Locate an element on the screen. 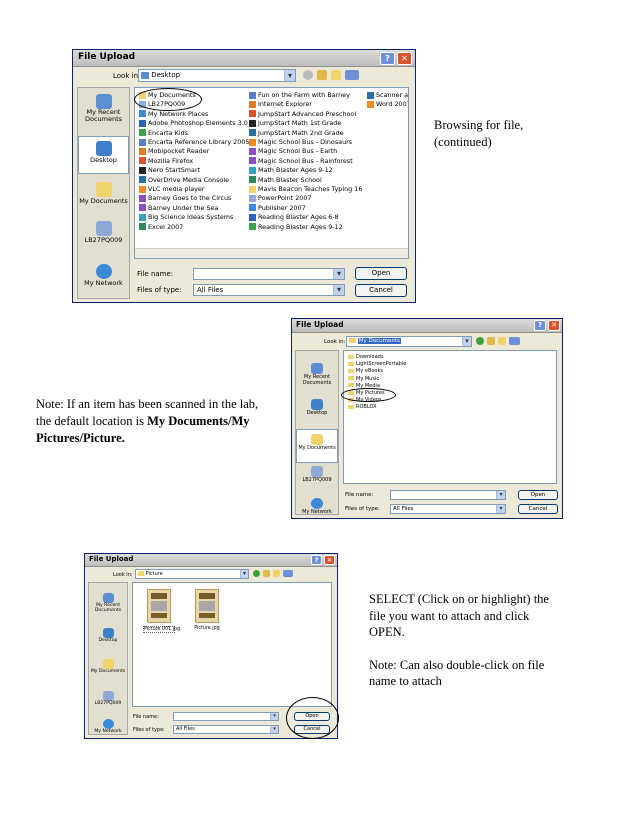 This screenshot has width=638, height=826. list-item: Word 2007 is located at coordinates (387, 104).